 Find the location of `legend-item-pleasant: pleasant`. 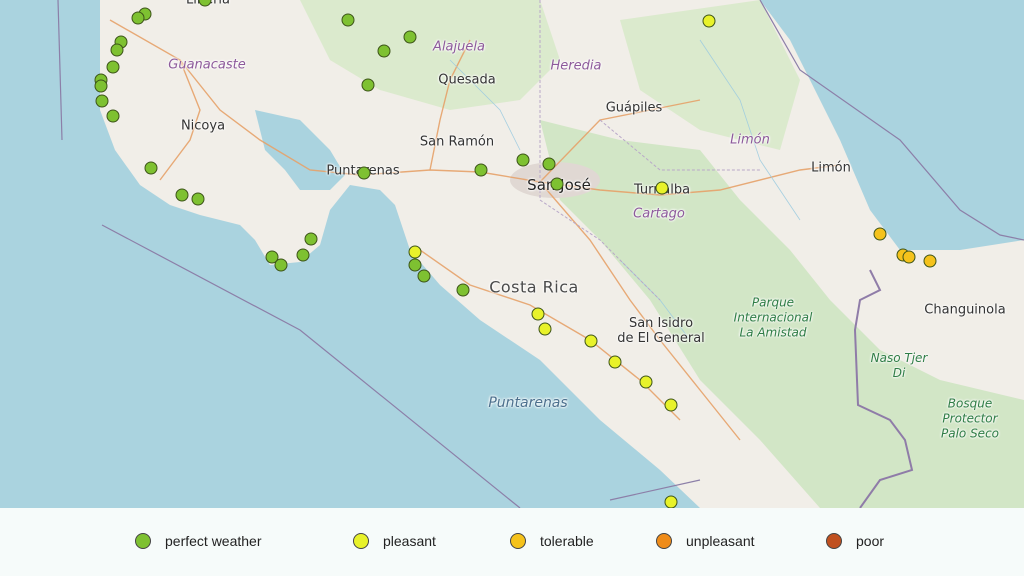

legend-item-pleasant: pleasant is located at coordinates (394, 541).